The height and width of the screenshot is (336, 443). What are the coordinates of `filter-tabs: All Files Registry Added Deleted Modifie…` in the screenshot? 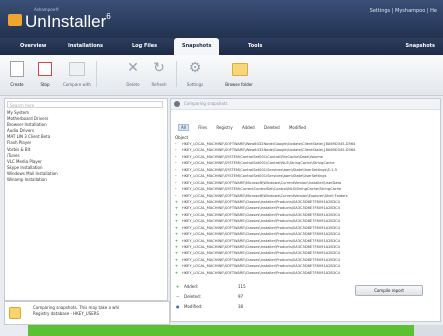 It's located at (246, 127).